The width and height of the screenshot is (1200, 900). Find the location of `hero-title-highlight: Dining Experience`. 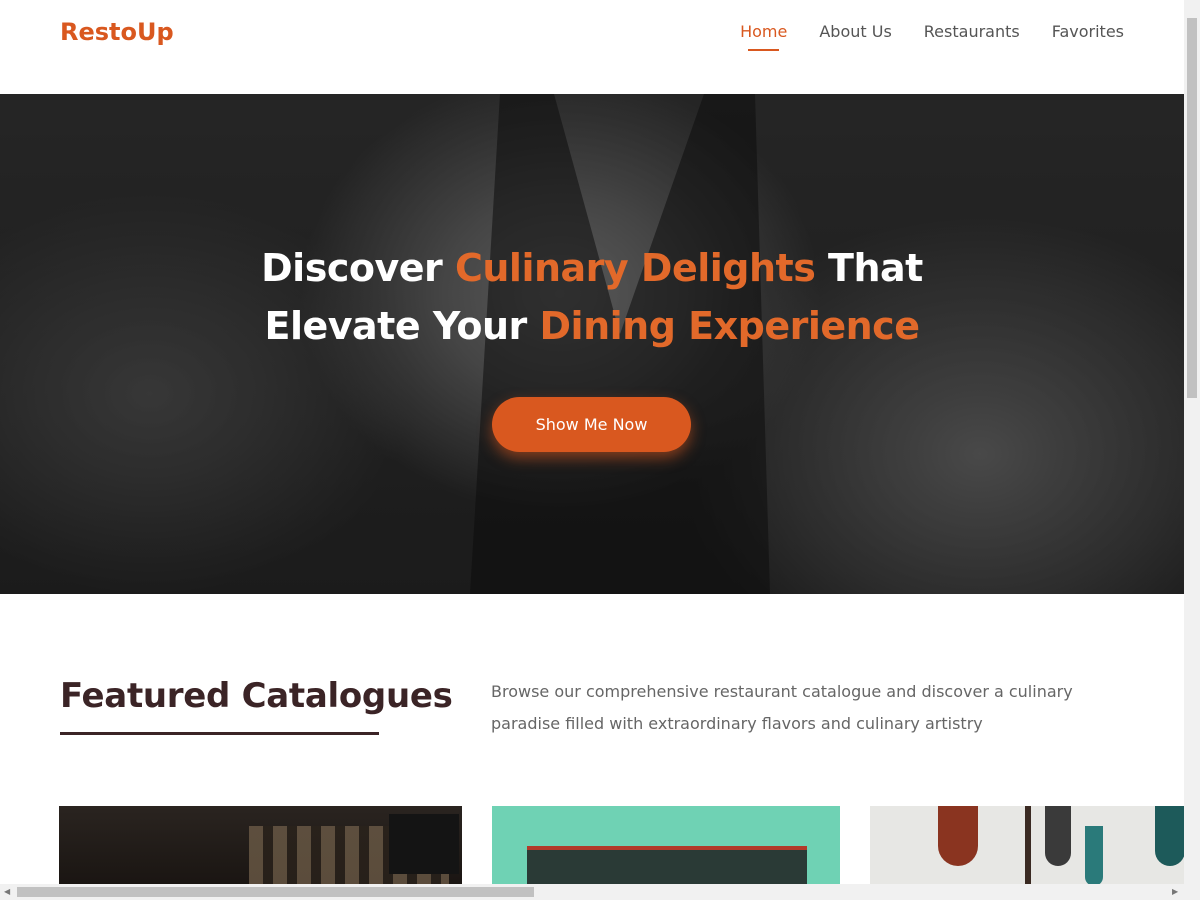

hero-title-highlight: Dining Experience is located at coordinates (729, 326).